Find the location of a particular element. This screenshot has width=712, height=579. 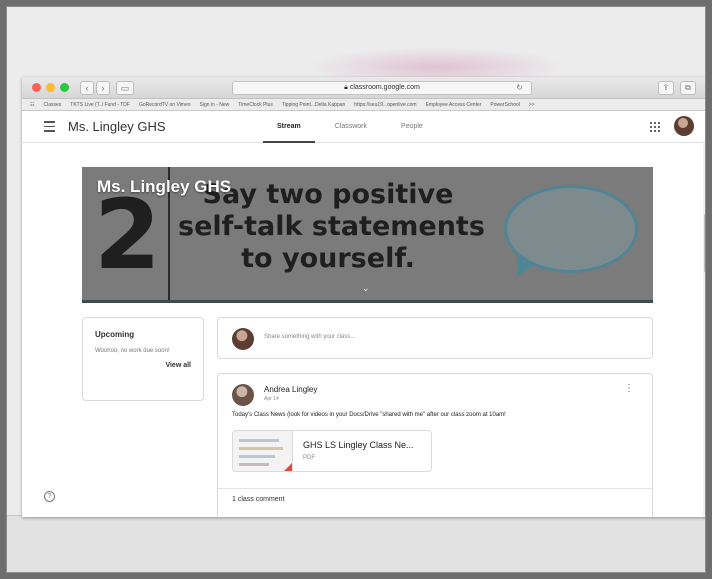

tab-people: People is located at coordinates (412, 127).